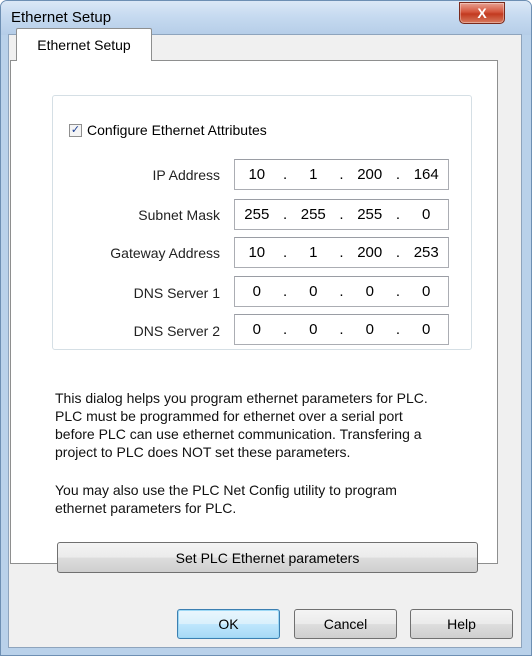 The image size is (532, 656). What do you see at coordinates (165, 253) in the screenshot?
I see `gateway-address-label: Gateway Address` at bounding box center [165, 253].